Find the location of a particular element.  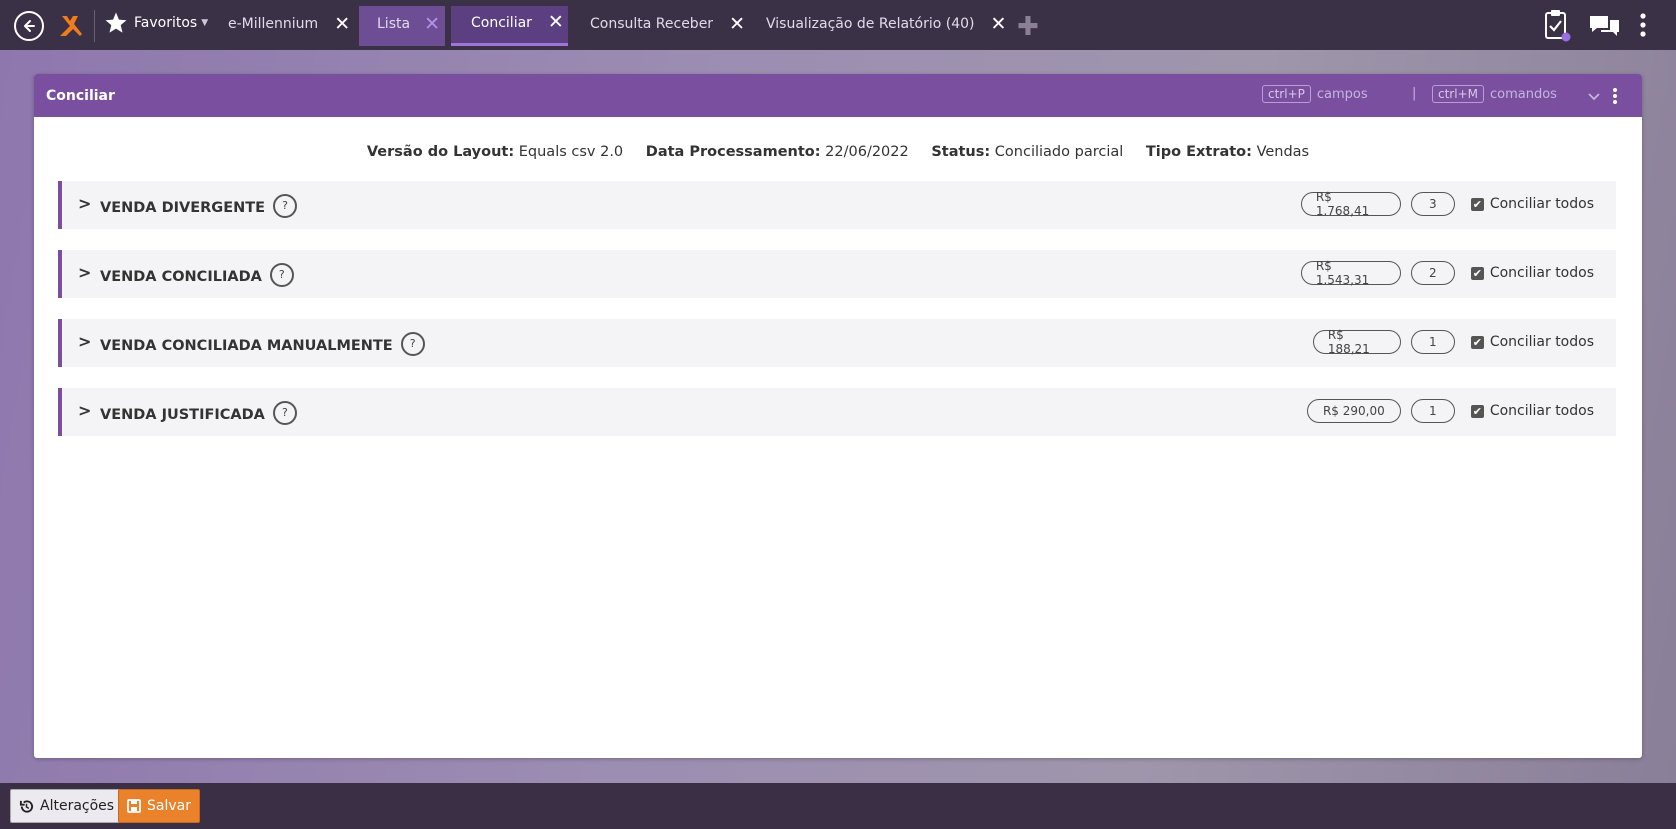

date-value: 22/06/2022 is located at coordinates (867, 152).